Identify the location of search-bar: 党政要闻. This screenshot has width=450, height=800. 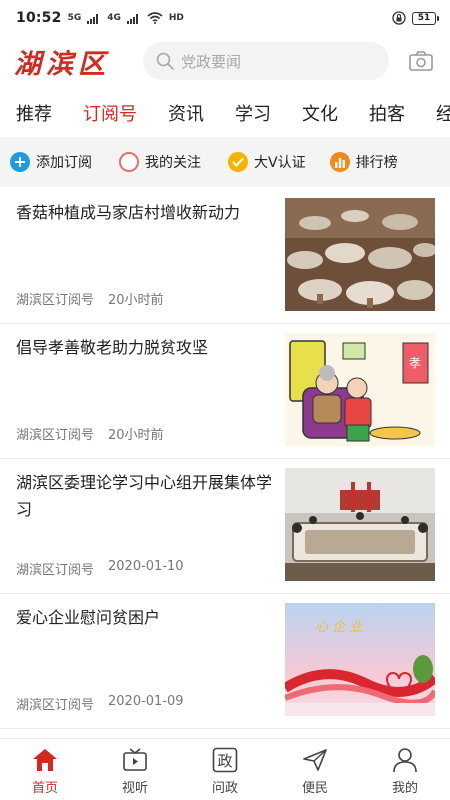
(266, 61).